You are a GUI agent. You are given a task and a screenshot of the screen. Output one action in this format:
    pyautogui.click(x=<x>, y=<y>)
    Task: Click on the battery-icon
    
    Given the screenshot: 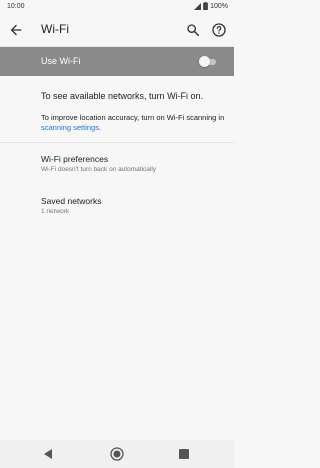 What is the action you would take?
    pyautogui.click(x=205, y=6)
    